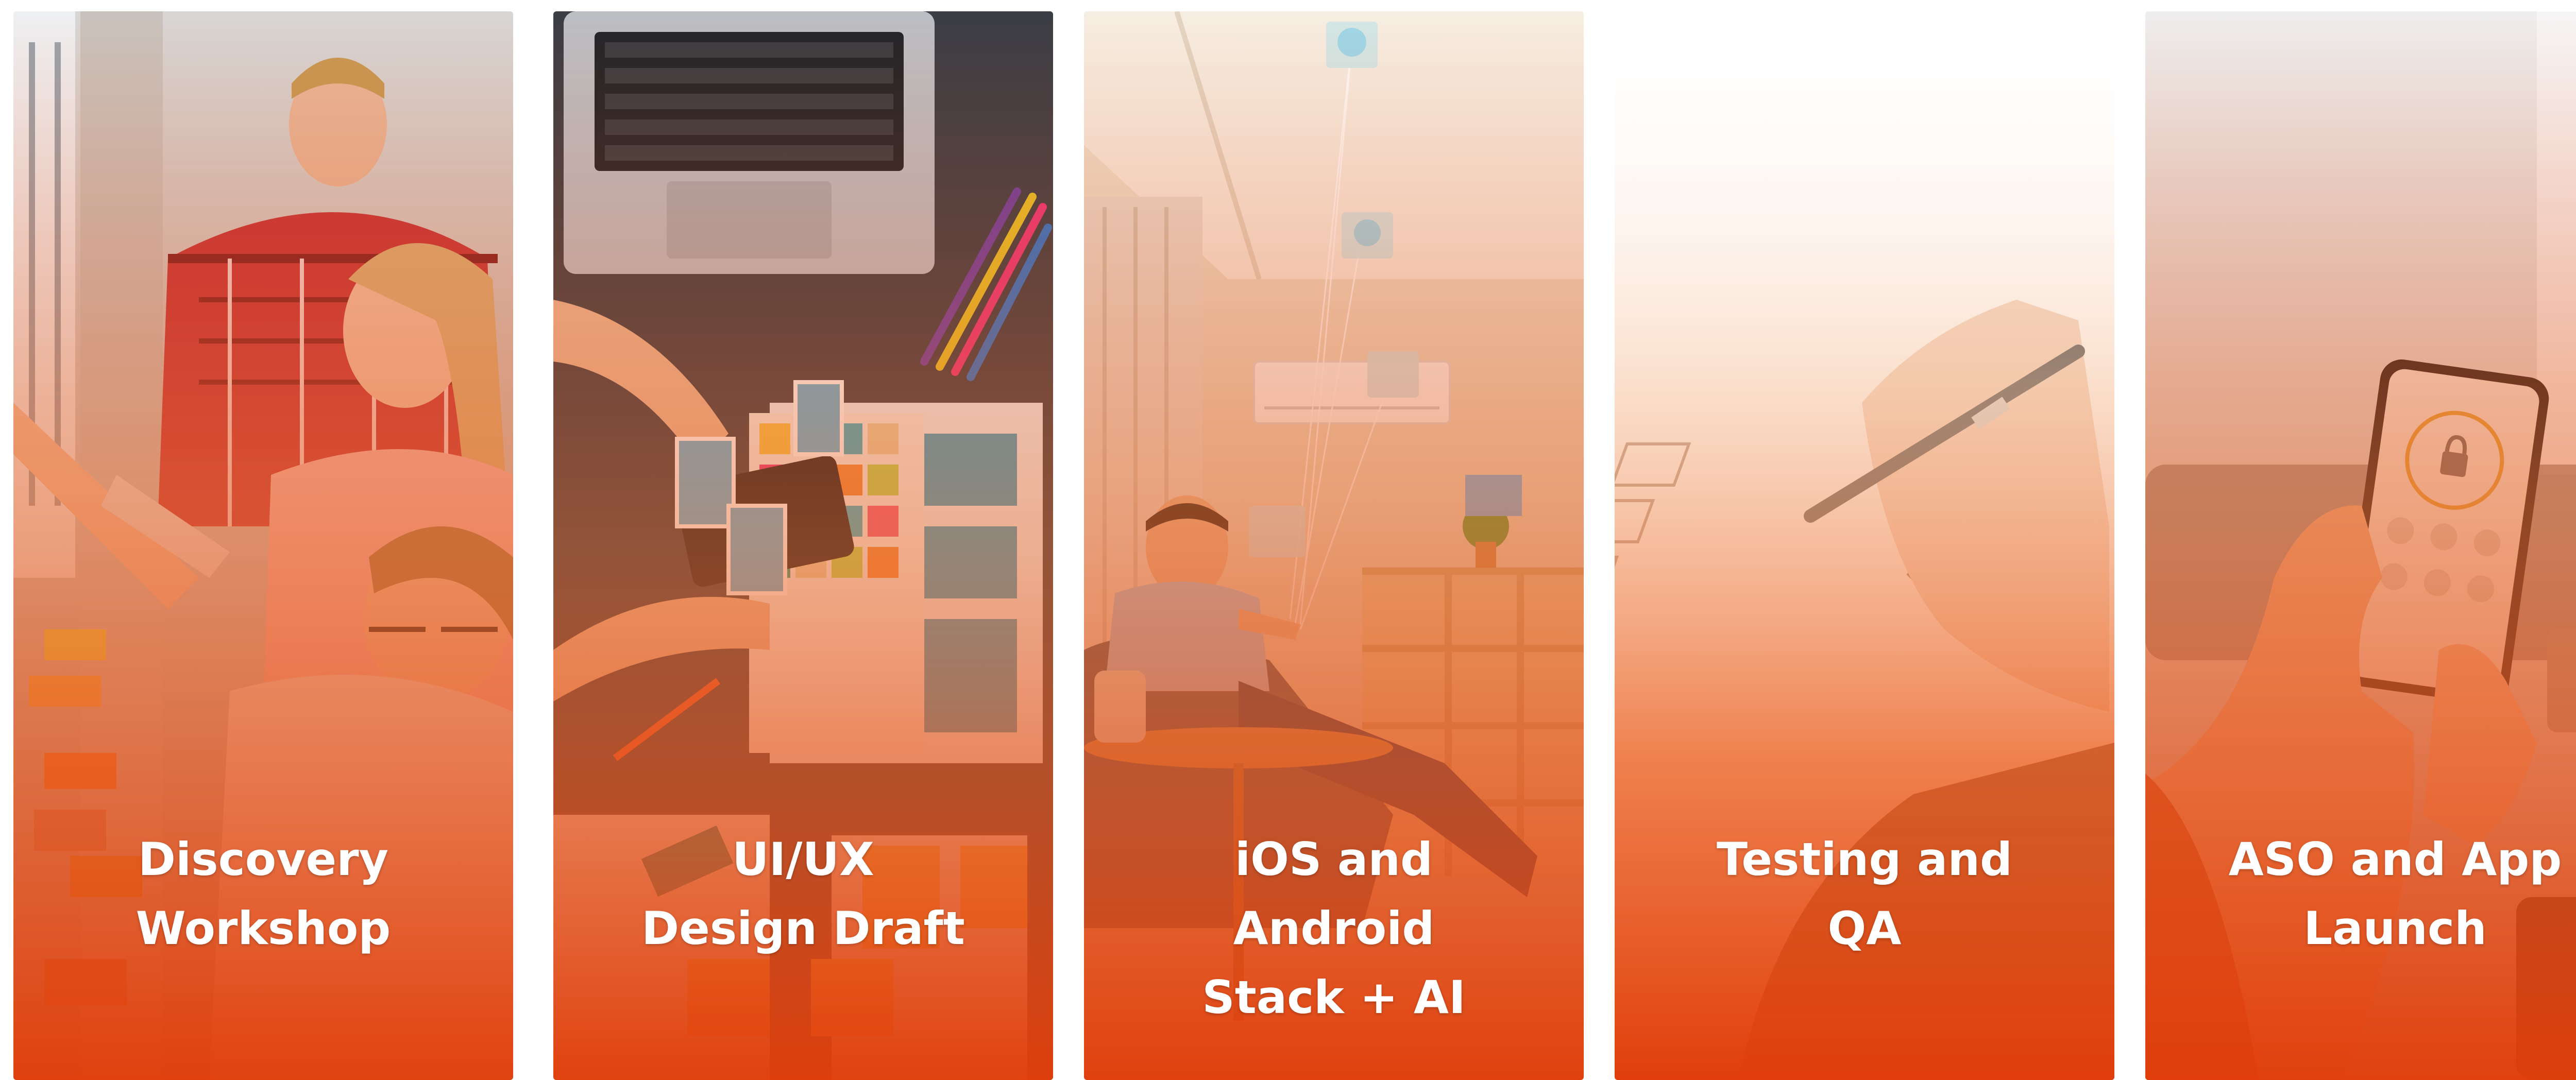 The image size is (2576, 1080). I want to click on card-title-line: iOS and, so click(1333, 859).